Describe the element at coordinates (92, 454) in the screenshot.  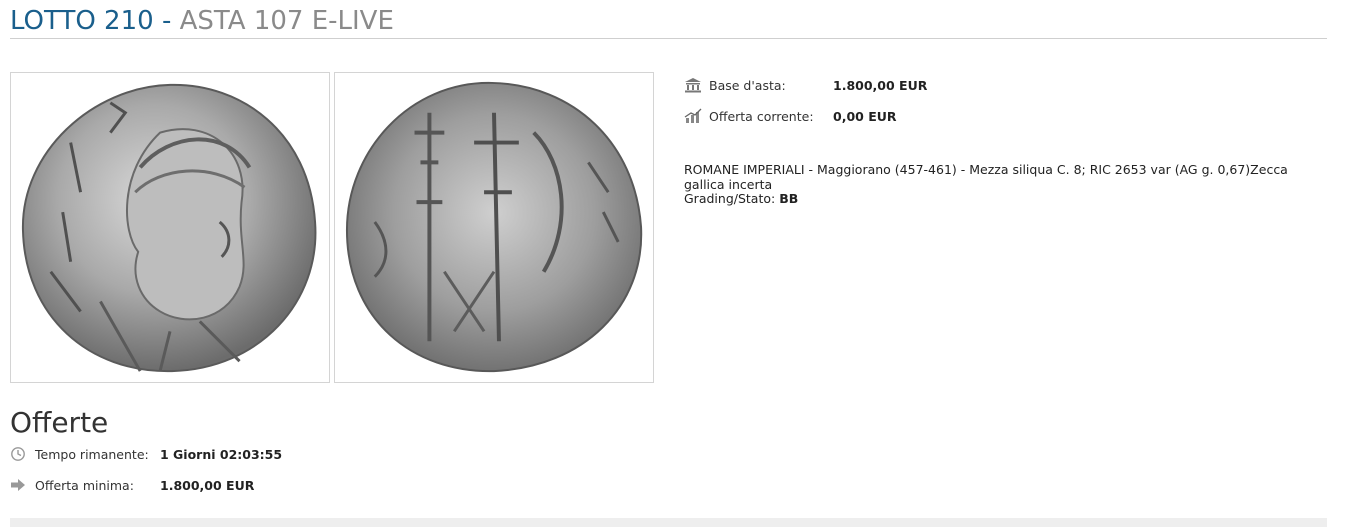
I see `time-remaining-label: Tempo rimanente:` at that location.